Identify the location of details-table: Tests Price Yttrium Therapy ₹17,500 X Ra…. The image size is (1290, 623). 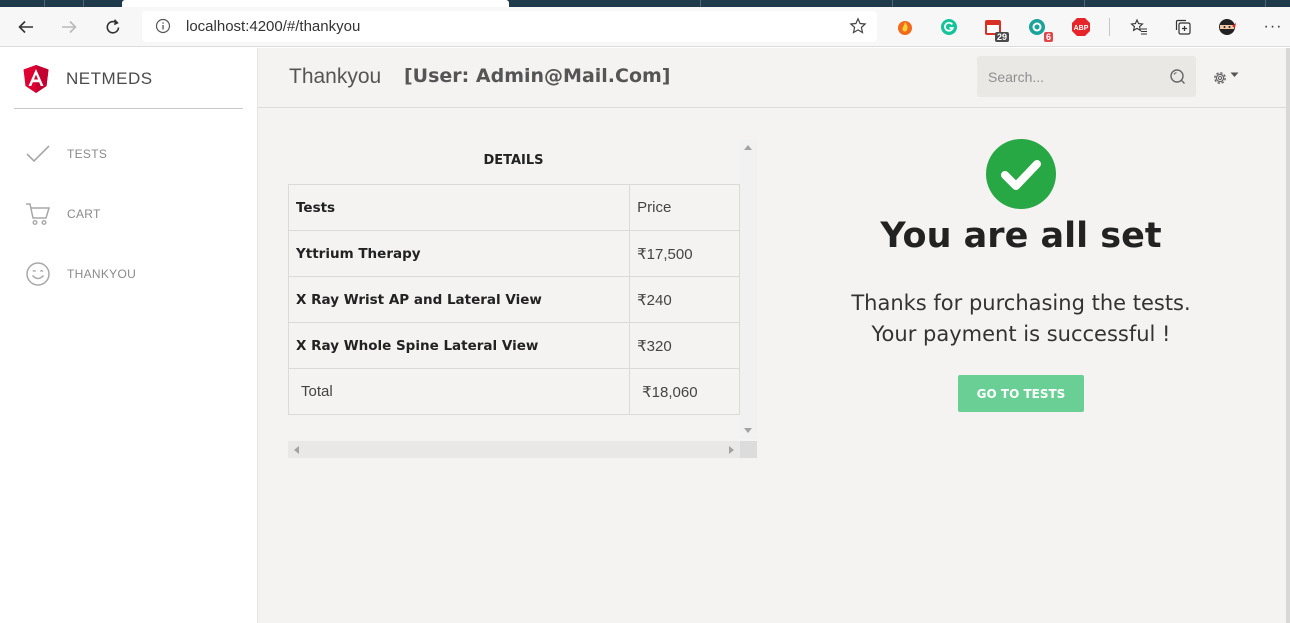
(513, 299).